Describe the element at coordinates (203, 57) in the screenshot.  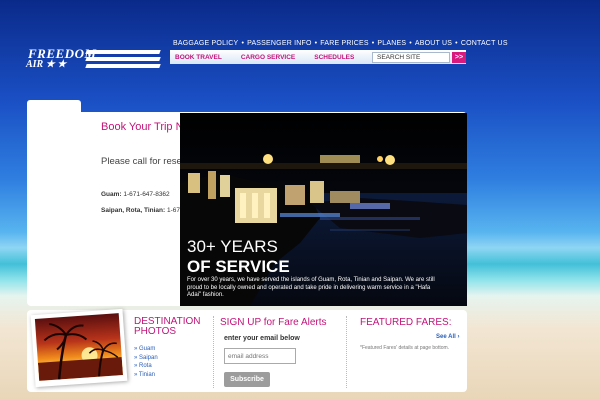
I see `tab-book-travel: BOOK TRAVEL` at that location.